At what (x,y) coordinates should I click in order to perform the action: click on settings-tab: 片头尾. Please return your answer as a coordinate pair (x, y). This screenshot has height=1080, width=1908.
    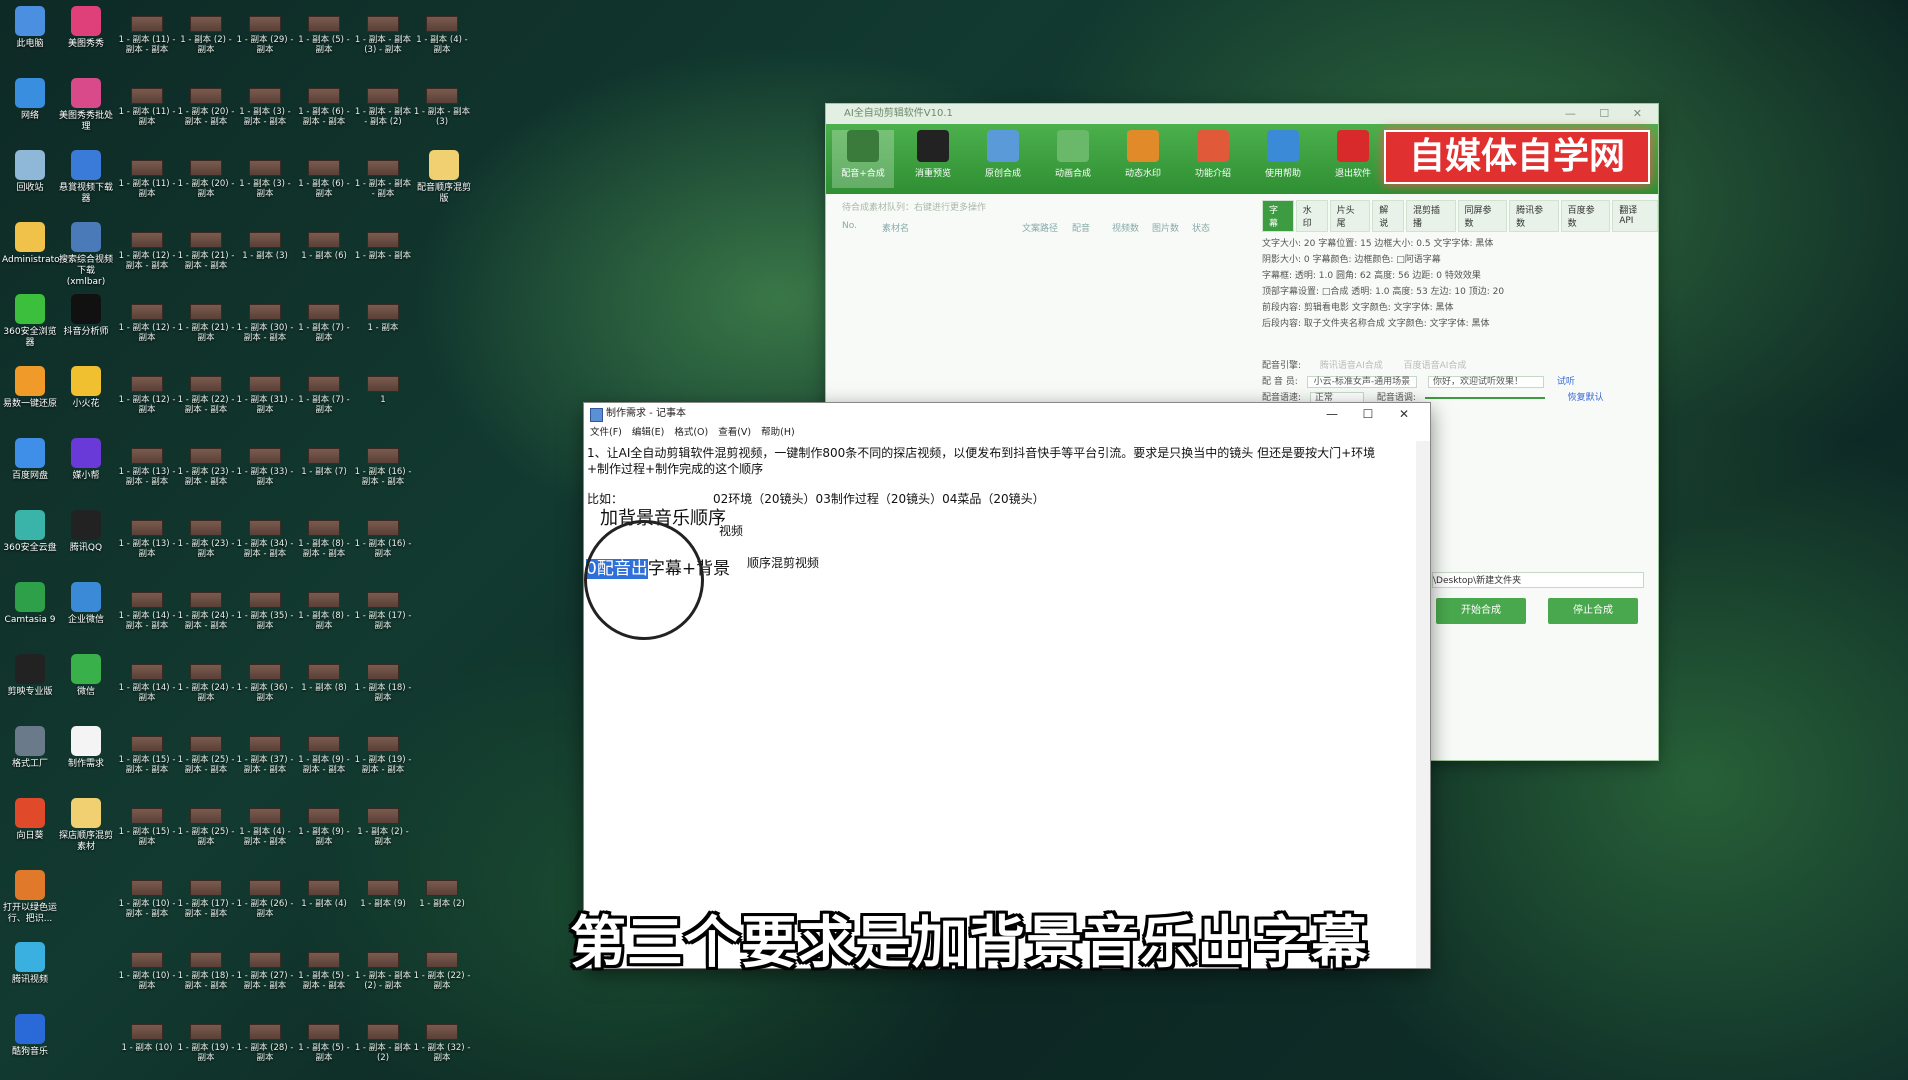
    Looking at the image, I should click on (1350, 216).